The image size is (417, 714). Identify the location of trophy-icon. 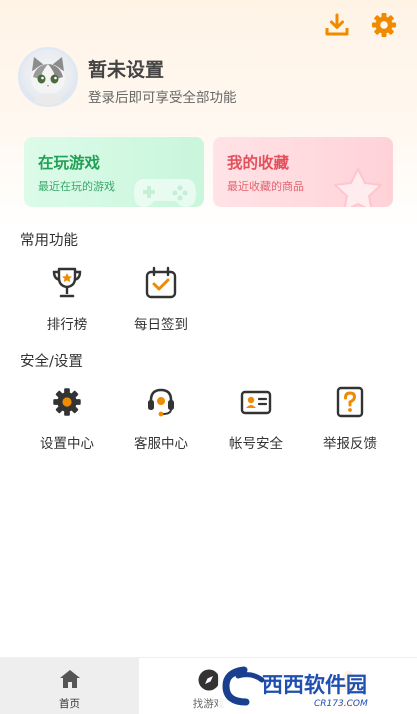
(67, 282).